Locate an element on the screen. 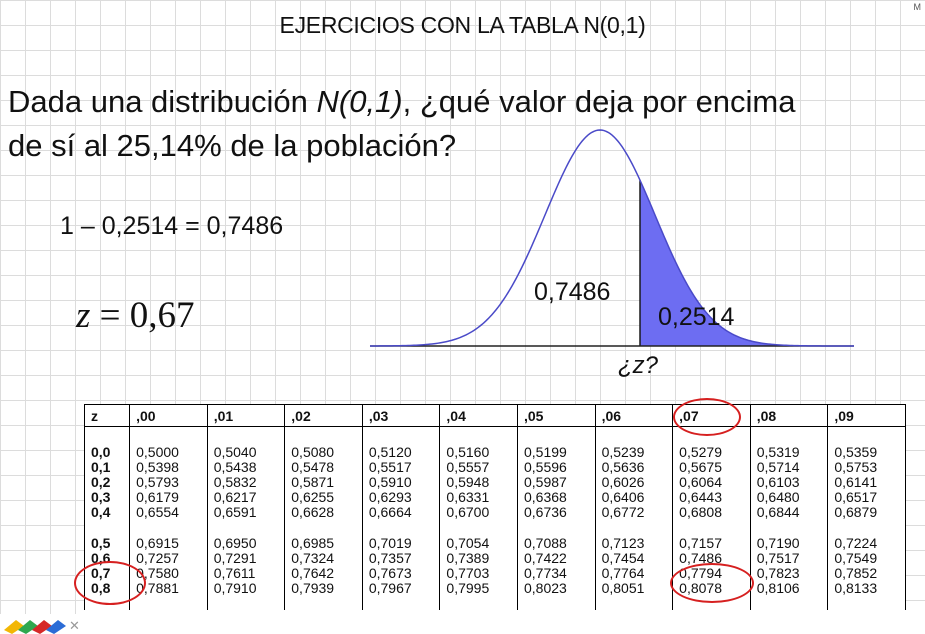  table-cell: 0,7673 is located at coordinates (401, 573).